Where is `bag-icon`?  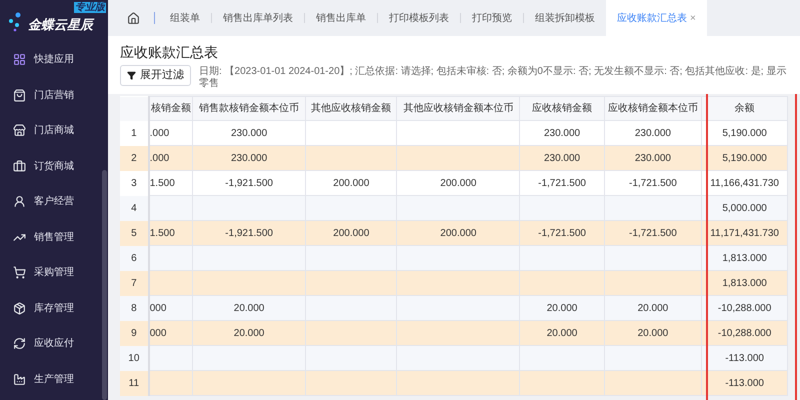 bag-icon is located at coordinates (19, 95).